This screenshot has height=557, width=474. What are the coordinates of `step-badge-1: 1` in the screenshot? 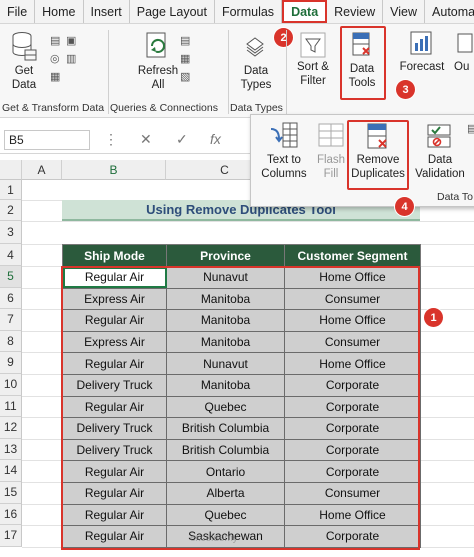 It's located at (433, 317).